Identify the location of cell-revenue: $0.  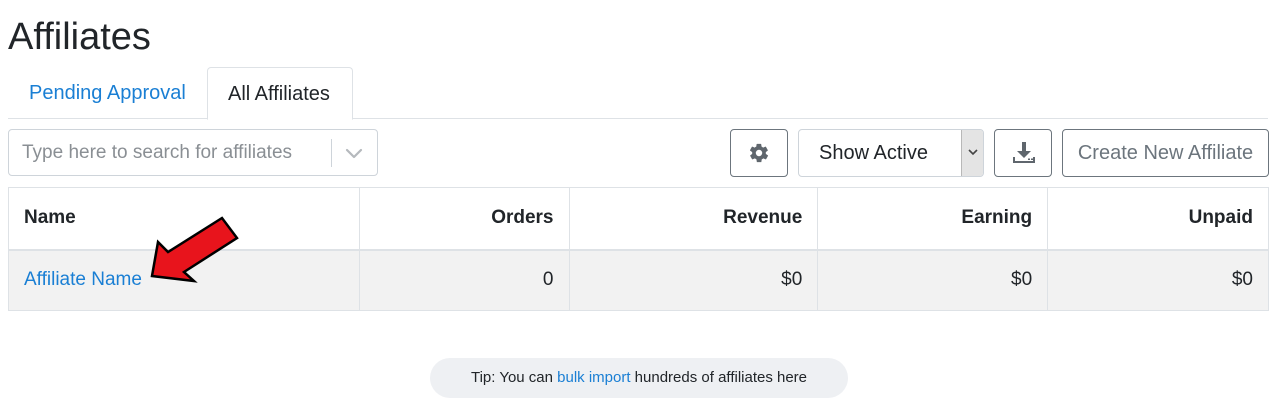
(693, 280).